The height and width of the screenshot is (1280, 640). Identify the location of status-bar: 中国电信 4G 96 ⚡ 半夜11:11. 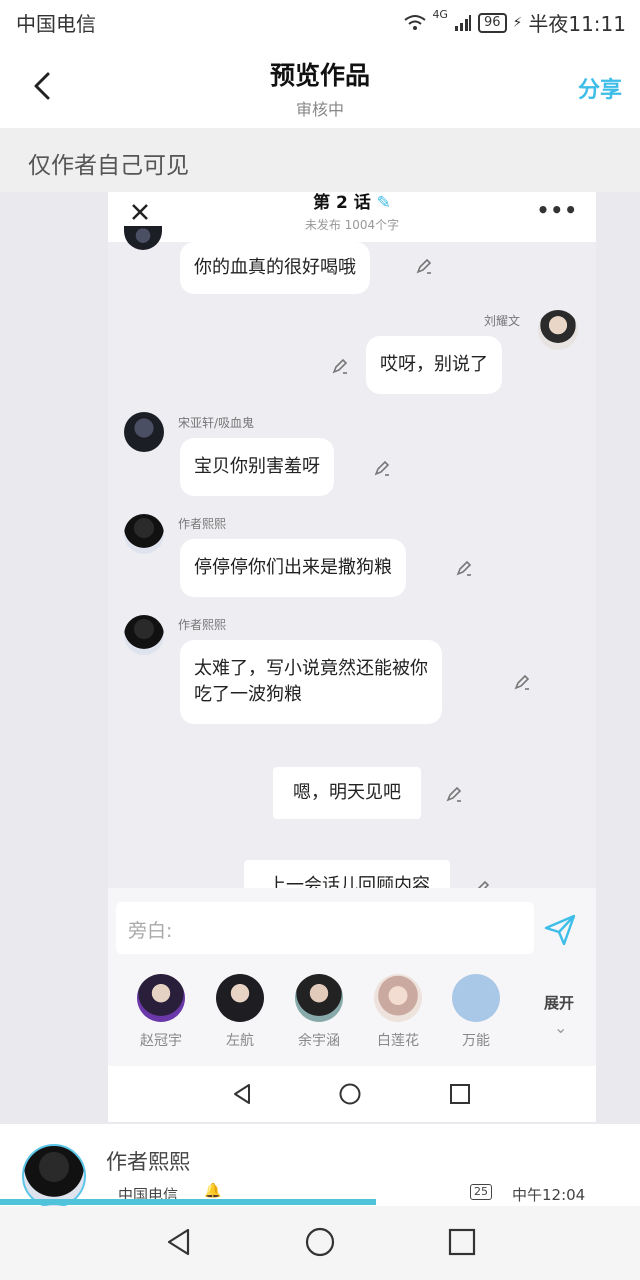
(320, 22).